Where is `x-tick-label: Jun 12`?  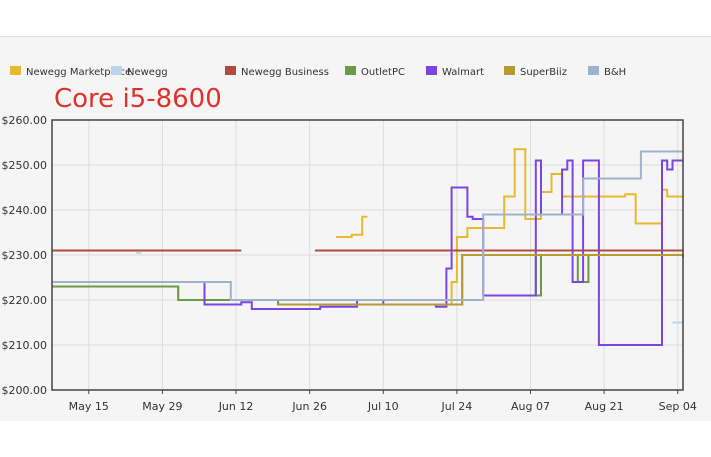 x-tick-label: Jun 12 is located at coordinates (236, 406).